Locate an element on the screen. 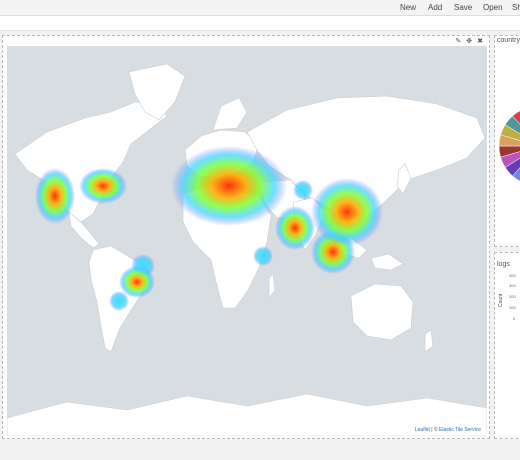  y-axis-label: Count is located at coordinates (501, 300).